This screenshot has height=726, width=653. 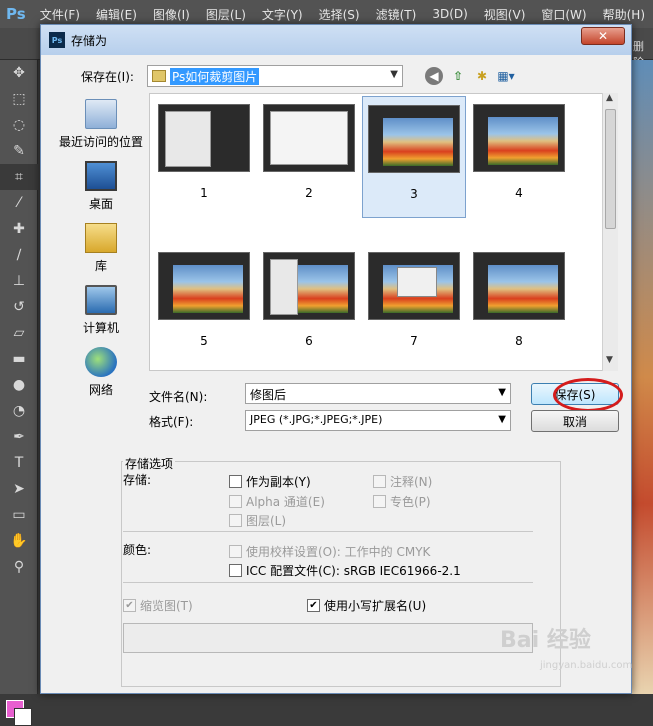 What do you see at coordinates (339, 14) in the screenshot?
I see `menu-select: 选择(S)` at bounding box center [339, 14].